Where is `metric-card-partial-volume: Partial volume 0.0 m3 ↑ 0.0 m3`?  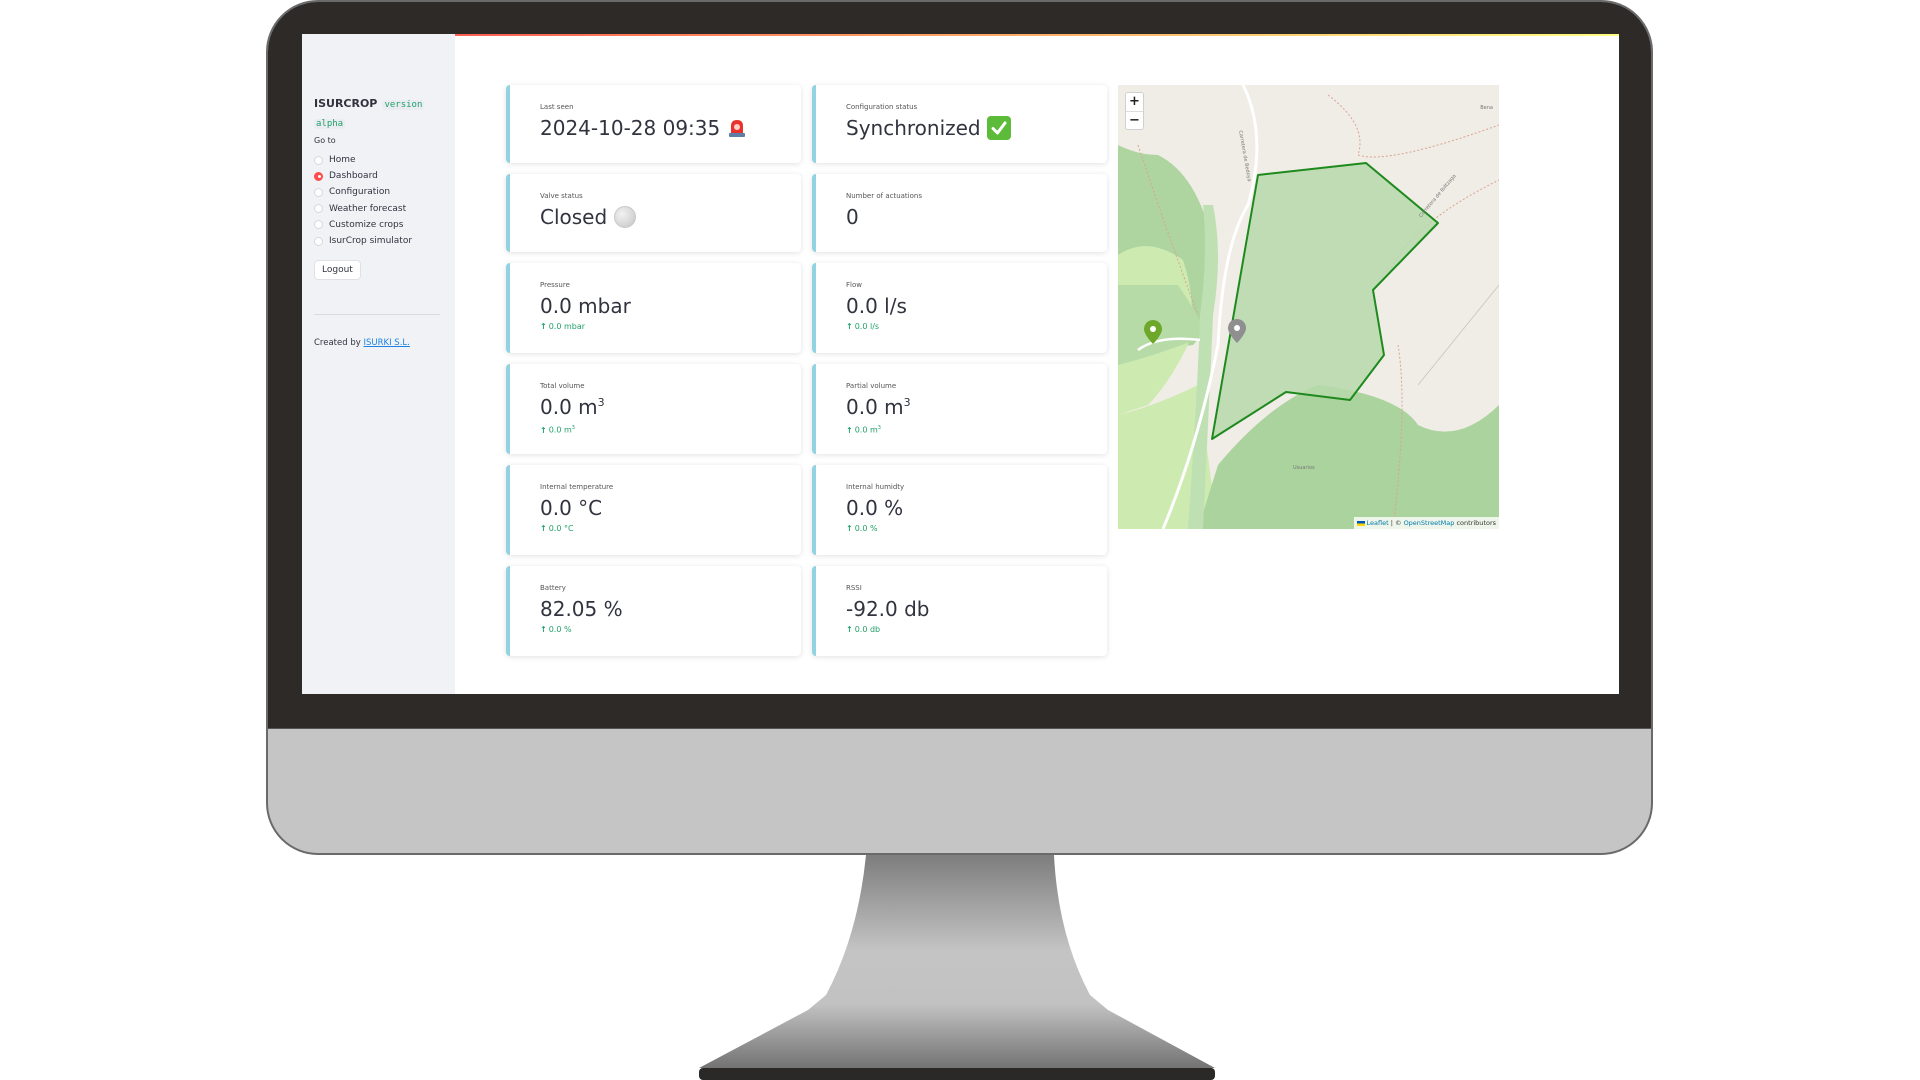
metric-card-partial-volume: Partial volume 0.0 m3 ↑ 0.0 m3 is located at coordinates (959, 409).